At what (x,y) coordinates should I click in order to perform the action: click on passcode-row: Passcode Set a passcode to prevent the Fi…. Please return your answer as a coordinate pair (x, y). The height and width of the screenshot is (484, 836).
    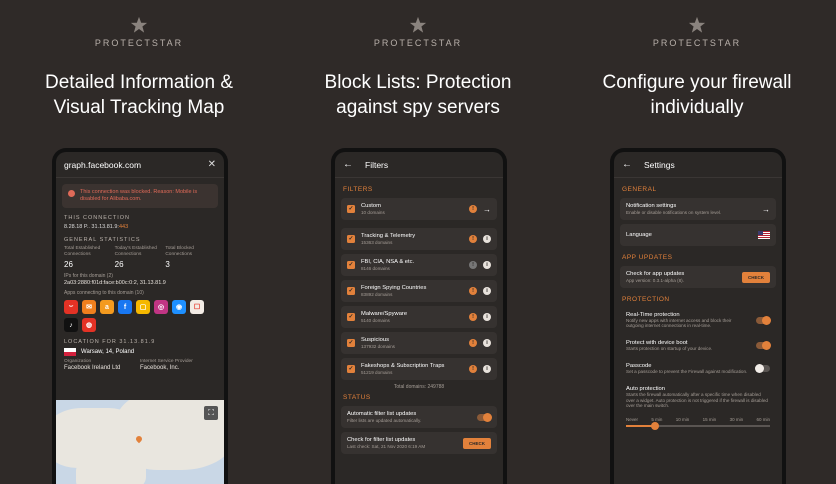
    Looking at the image, I should click on (698, 368).